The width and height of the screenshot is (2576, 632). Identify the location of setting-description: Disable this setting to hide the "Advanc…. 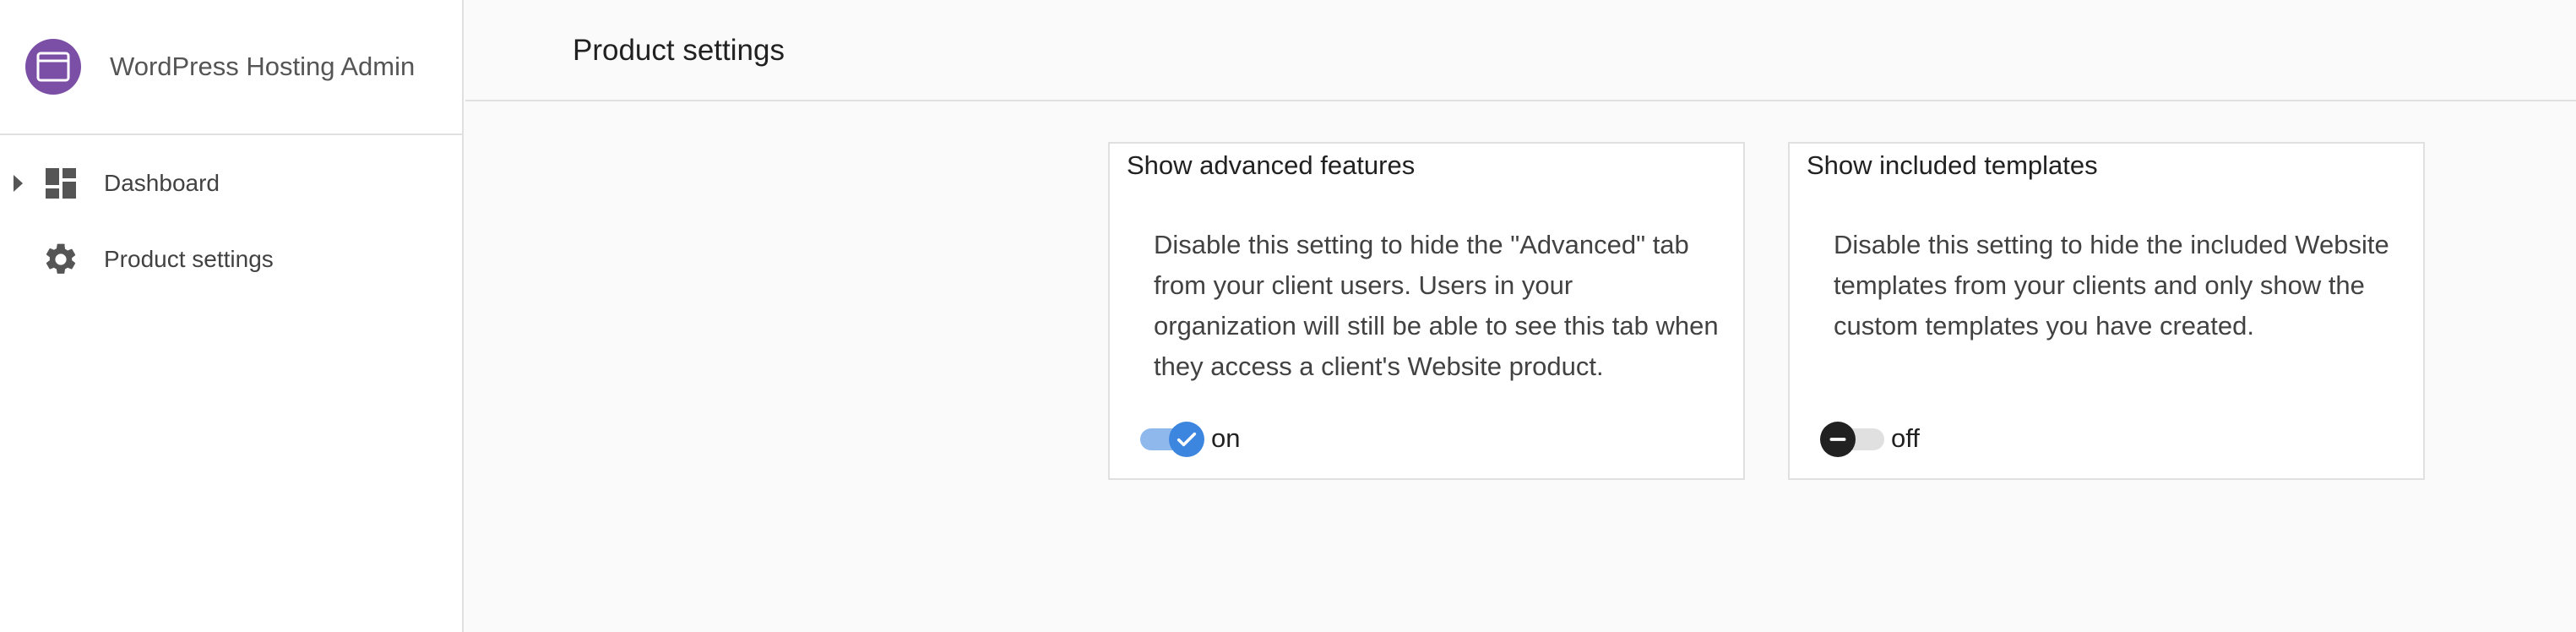
(1436, 306).